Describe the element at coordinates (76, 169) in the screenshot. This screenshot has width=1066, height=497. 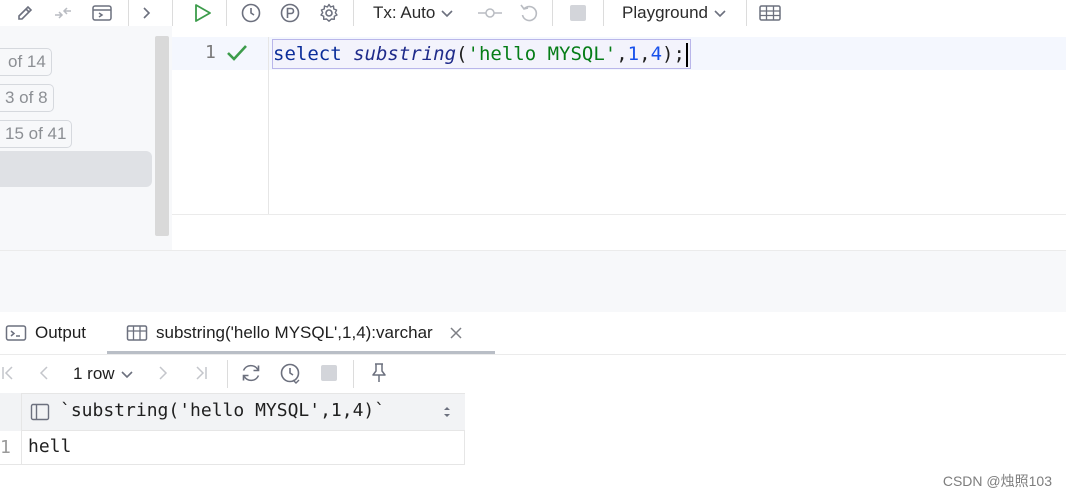
I see `selected-item` at that location.